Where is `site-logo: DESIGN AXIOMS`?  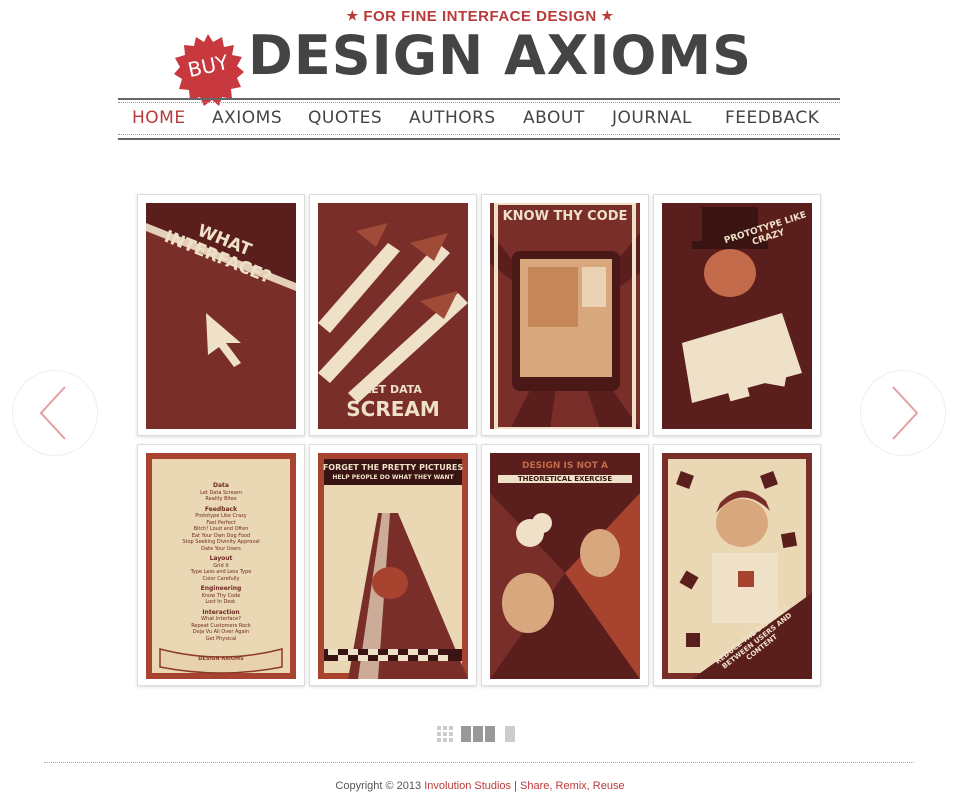 site-logo: DESIGN AXIOMS is located at coordinates (500, 56).